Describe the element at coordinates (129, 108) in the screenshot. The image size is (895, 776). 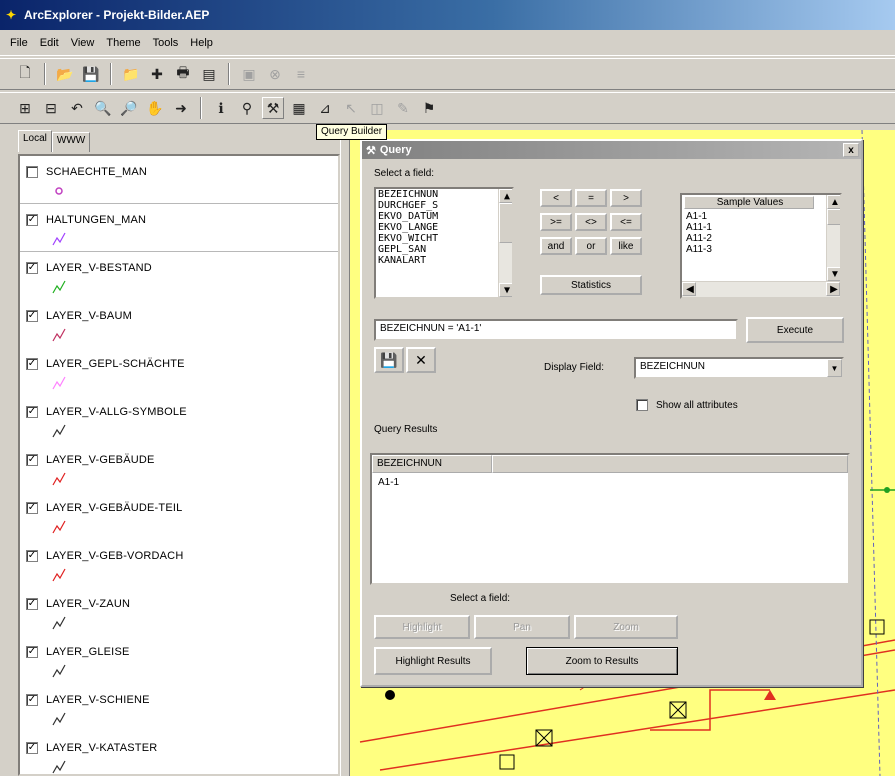
I see `zoom-out-icon: 🔎` at that location.